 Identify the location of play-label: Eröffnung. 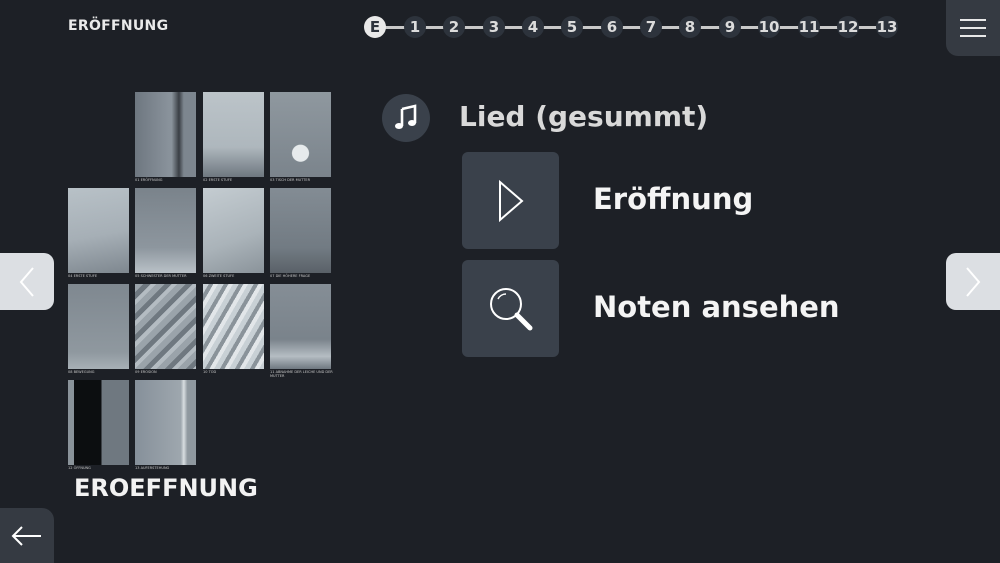
(673, 199).